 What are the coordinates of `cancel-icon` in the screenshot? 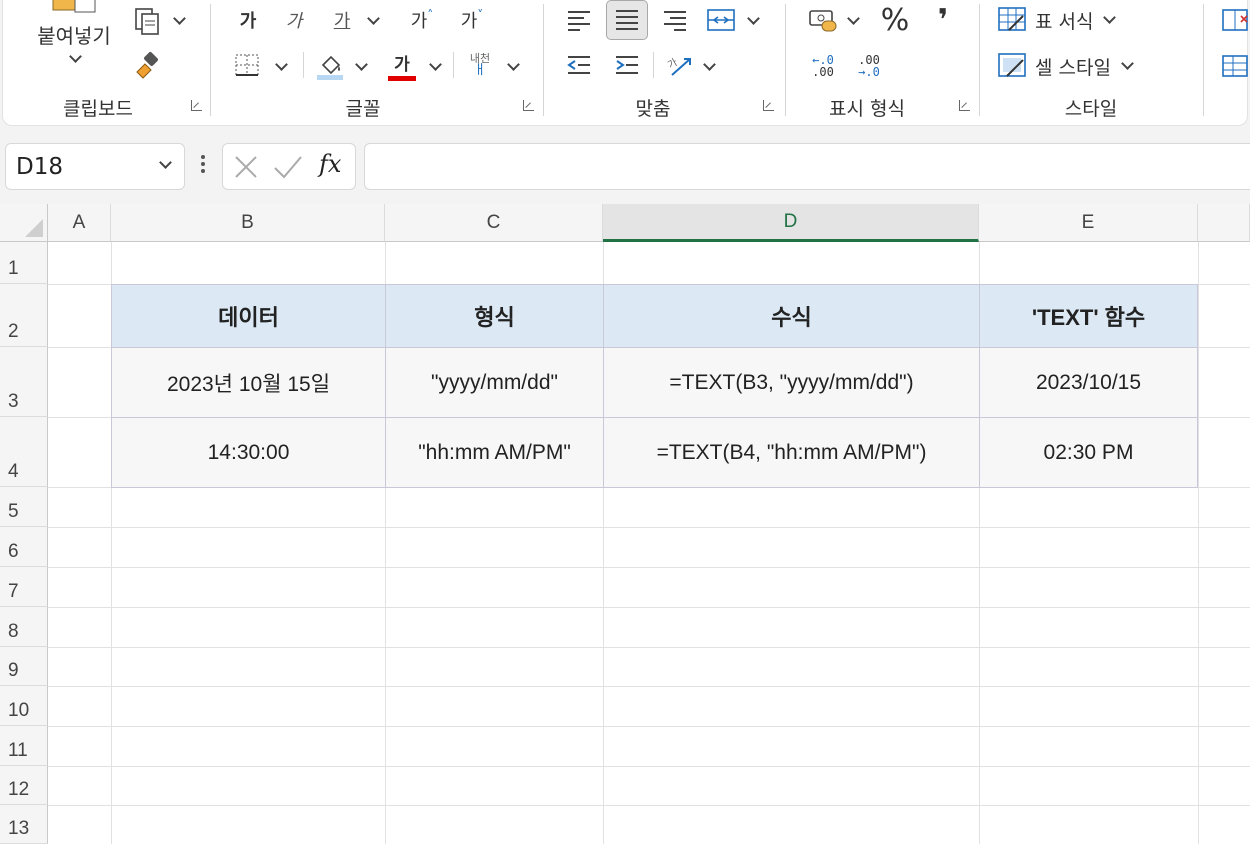 It's located at (246, 167).